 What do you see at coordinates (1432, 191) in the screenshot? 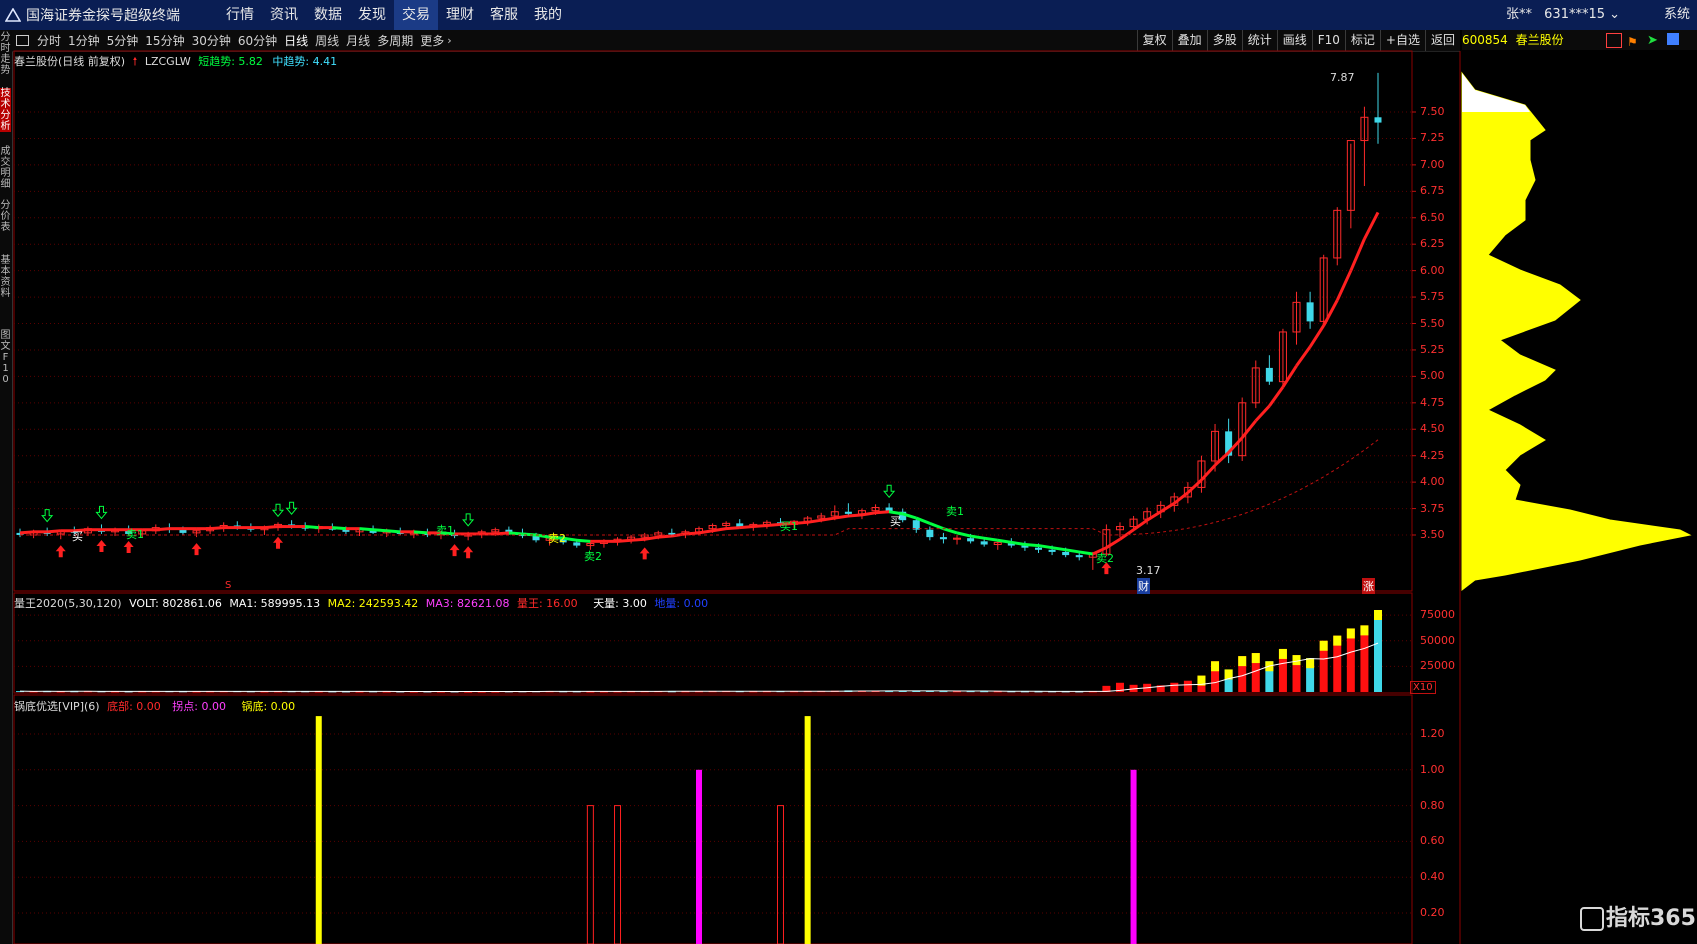
I see `price-tick-label: 6.75` at bounding box center [1432, 191].